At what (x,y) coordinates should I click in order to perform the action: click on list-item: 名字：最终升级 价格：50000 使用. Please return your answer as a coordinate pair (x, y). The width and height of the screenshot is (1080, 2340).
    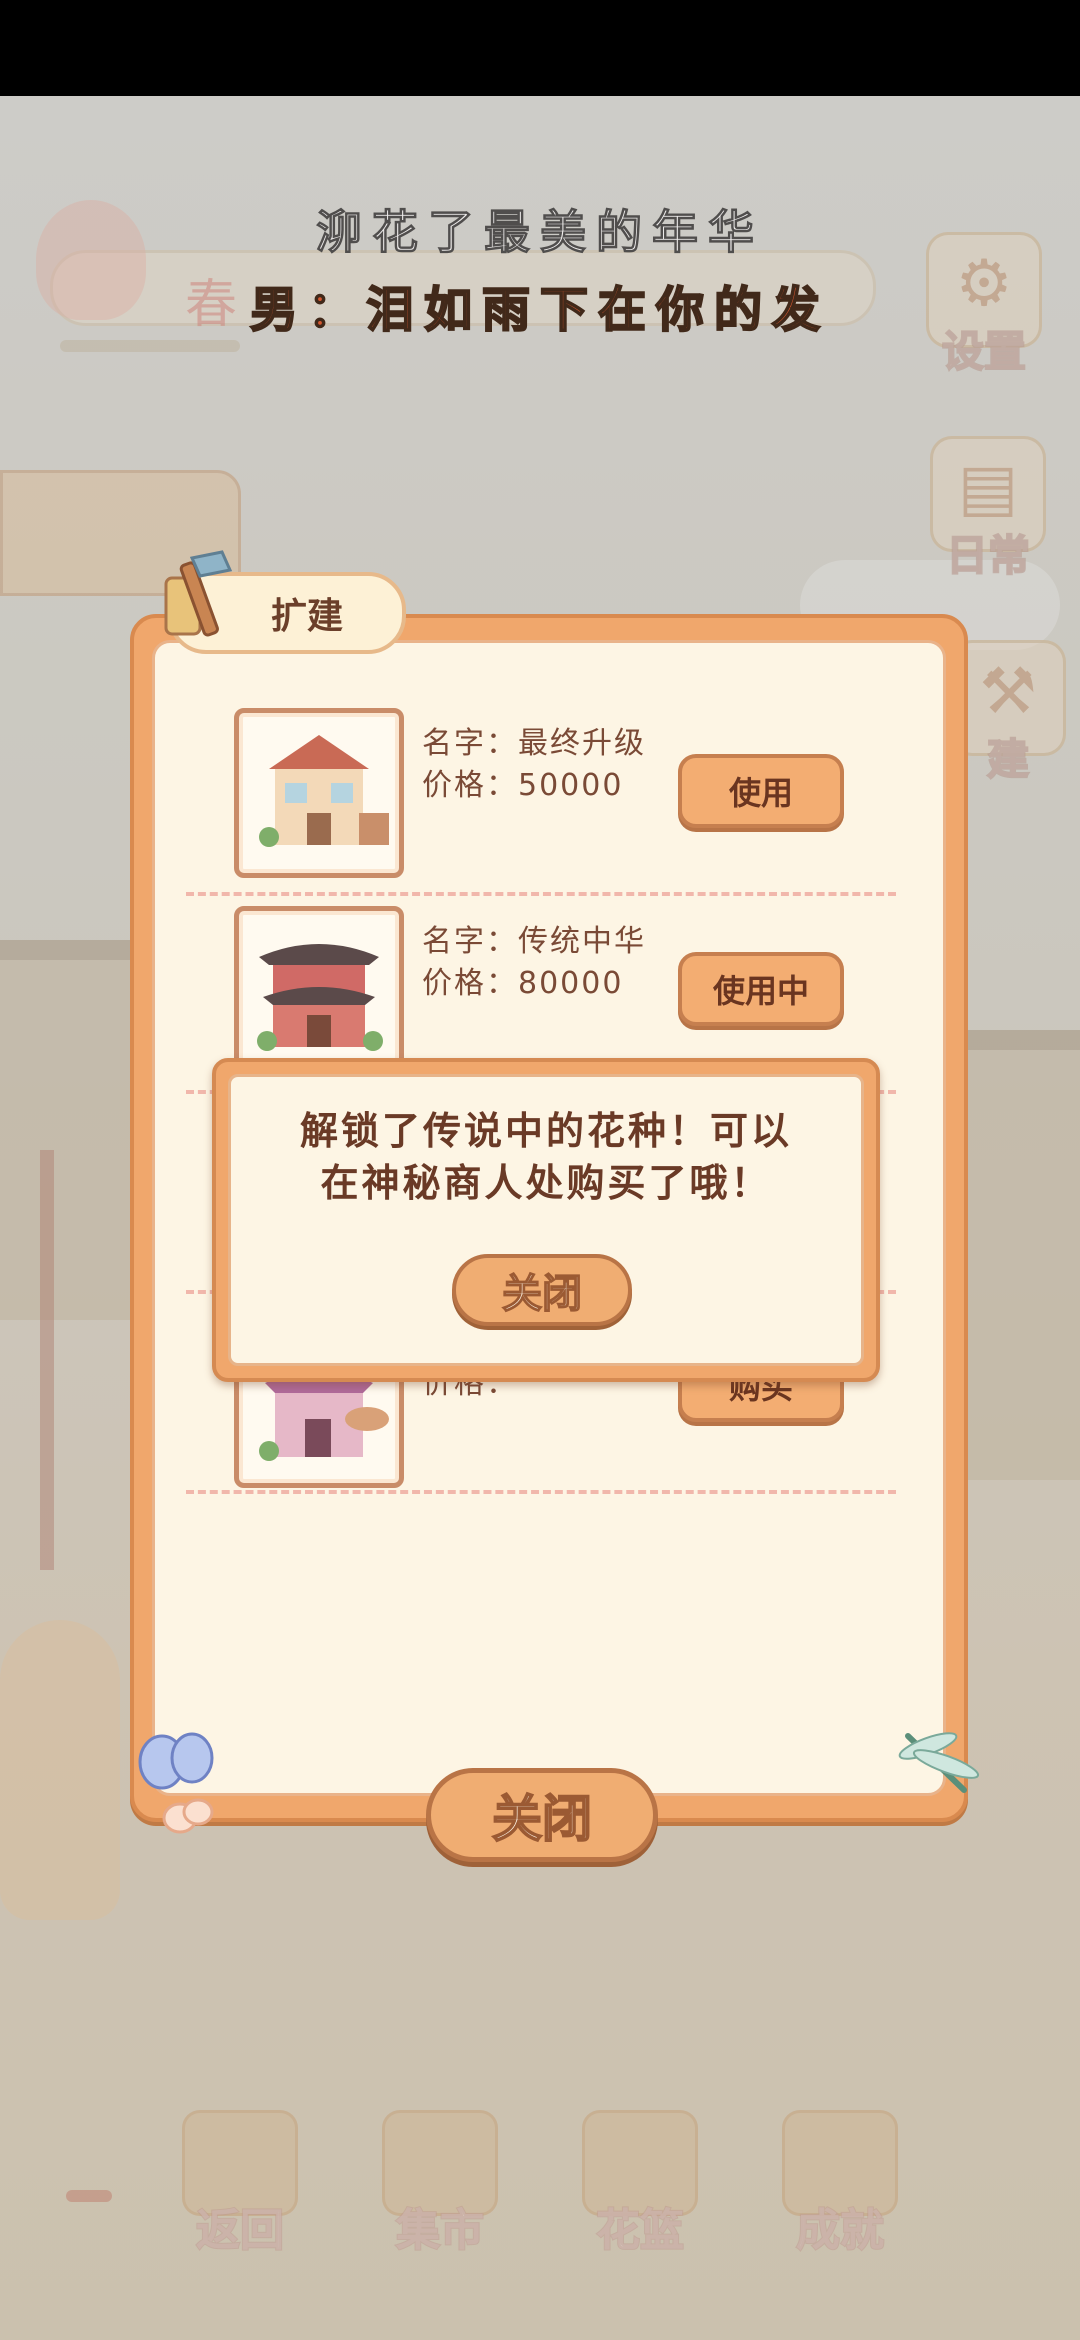
    Looking at the image, I should click on (564, 793).